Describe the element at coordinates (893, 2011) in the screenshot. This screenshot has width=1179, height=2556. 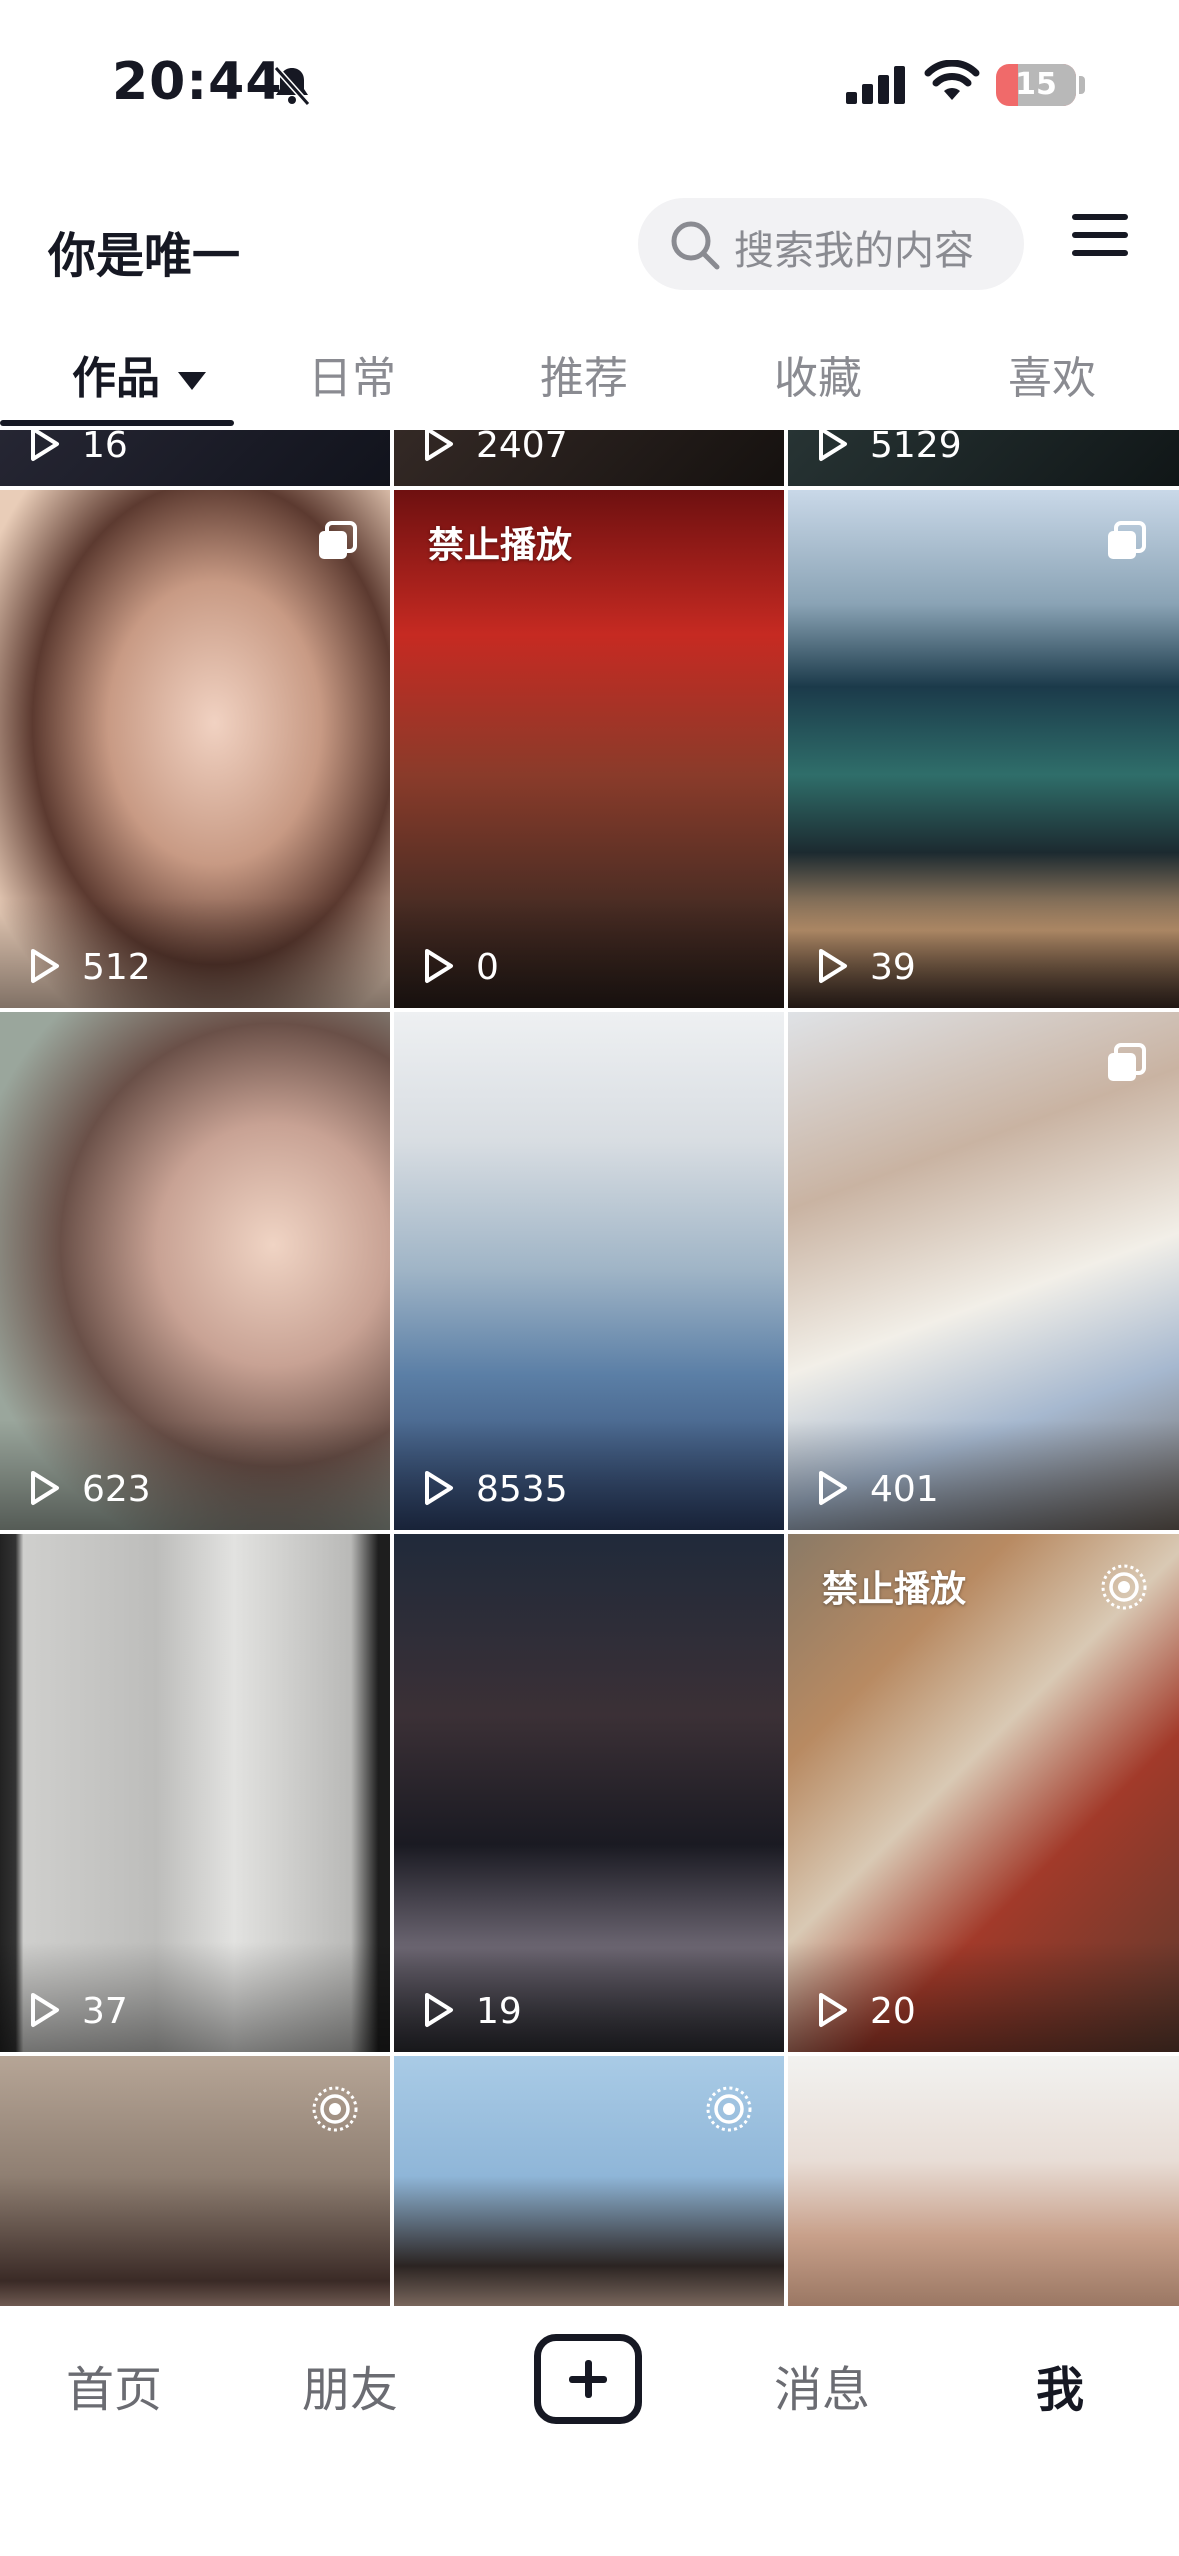
I see `view-count: 20` at that location.